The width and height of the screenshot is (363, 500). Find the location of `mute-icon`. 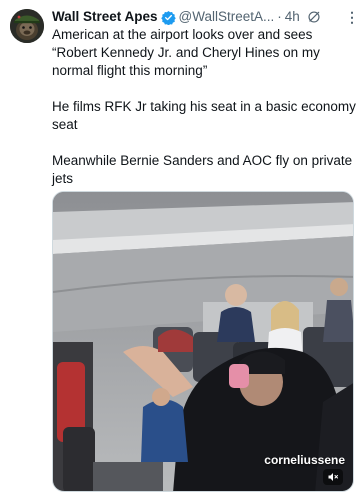

mute-icon is located at coordinates (333, 477).